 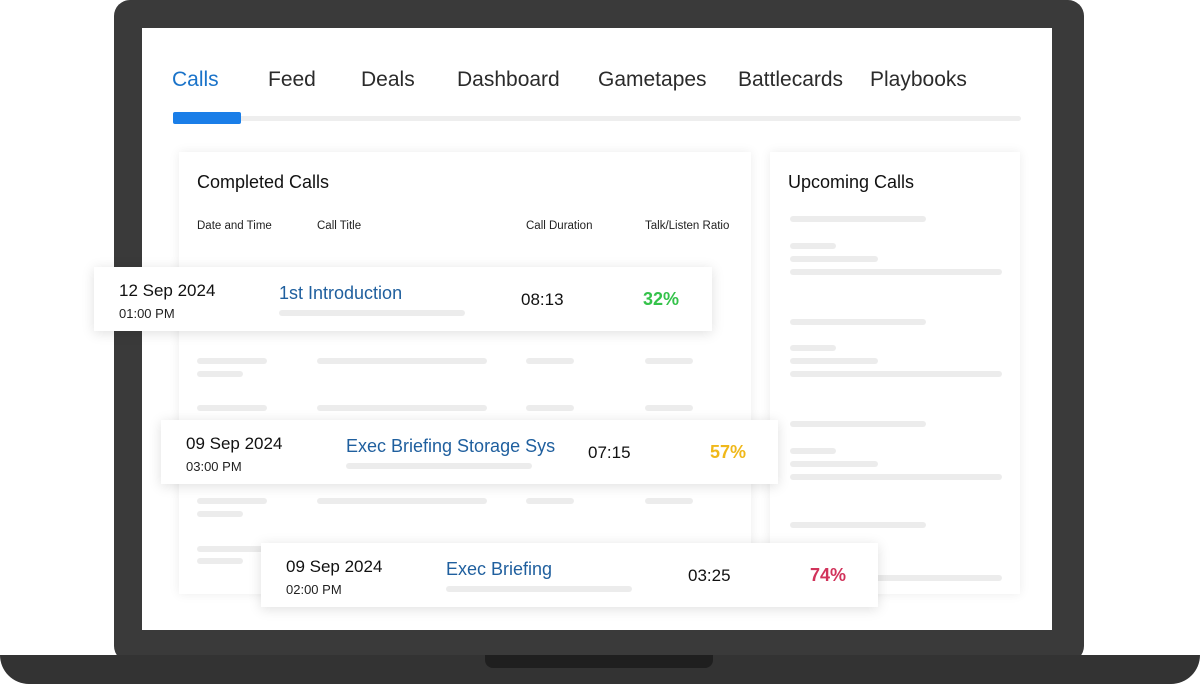 I want to click on talk-listen-ratio: 57%, so click(x=728, y=452).